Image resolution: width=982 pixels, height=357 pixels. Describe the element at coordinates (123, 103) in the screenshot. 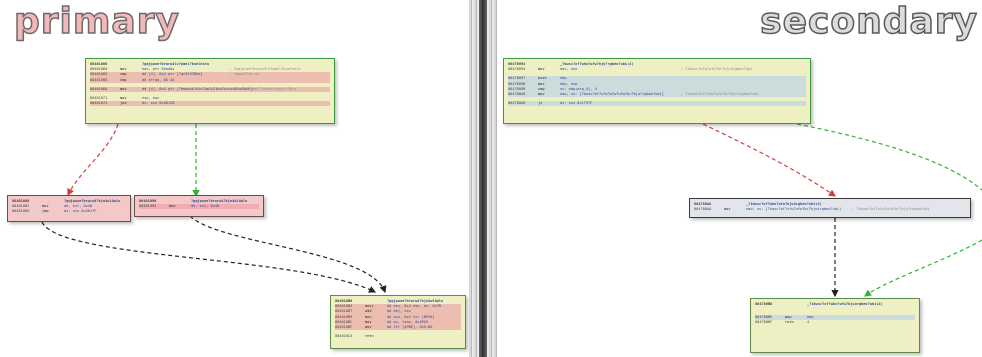

I see `mnemonic: jne` at that location.